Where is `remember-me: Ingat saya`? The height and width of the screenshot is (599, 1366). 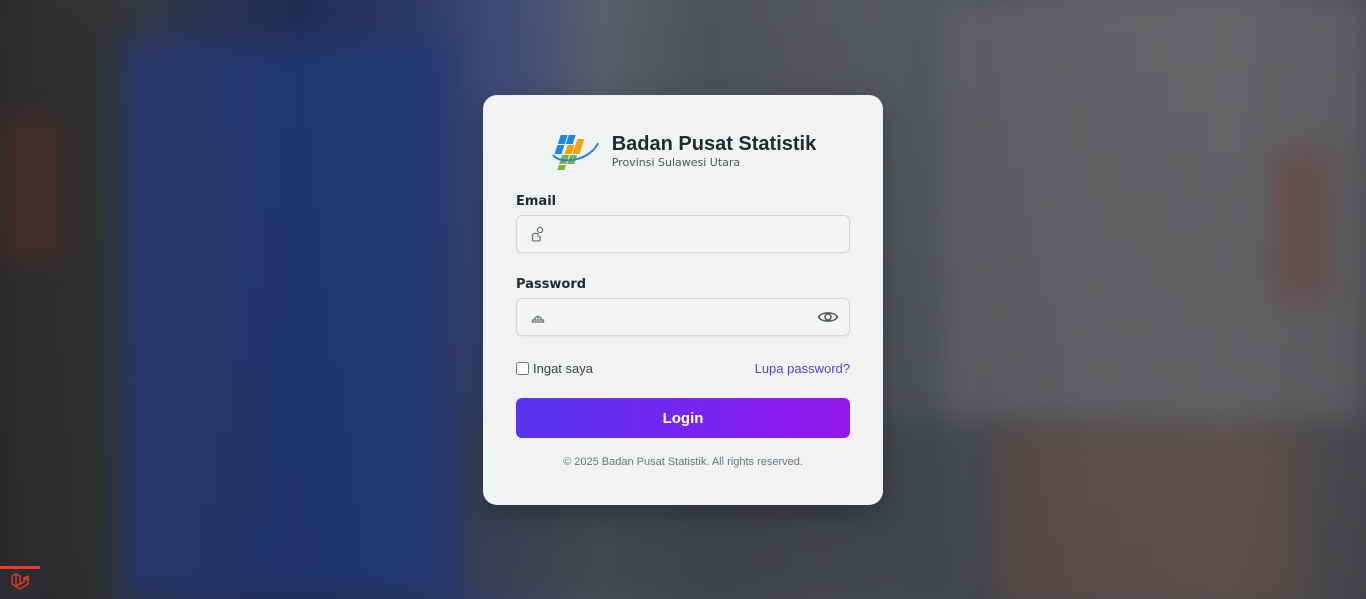
remember-me: Ingat saya is located at coordinates (554, 368).